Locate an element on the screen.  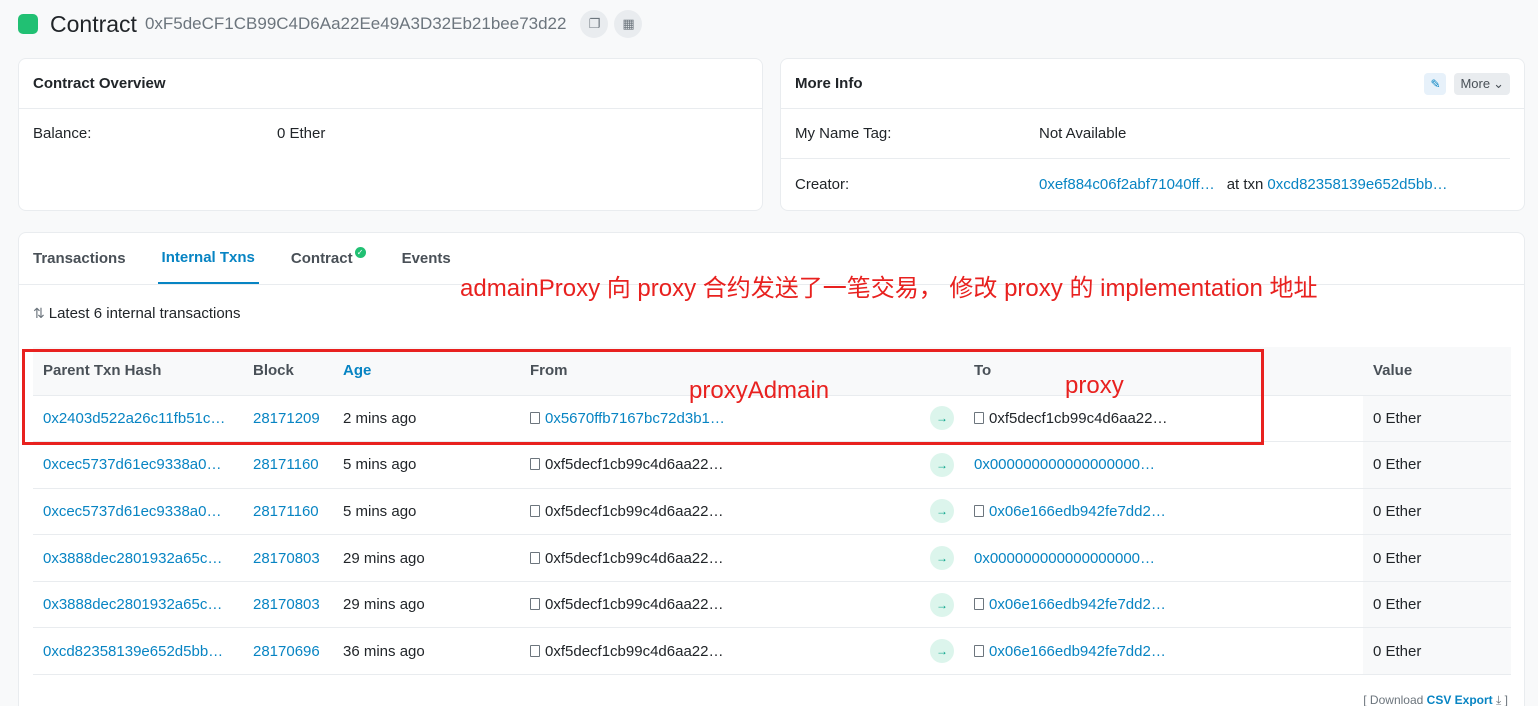
balance-label: Balance: is located at coordinates (62, 133).